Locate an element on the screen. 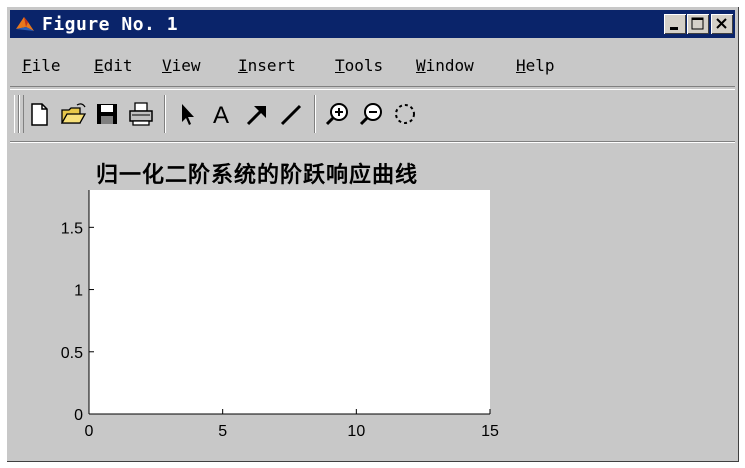  close-button is located at coordinates (722, 24).